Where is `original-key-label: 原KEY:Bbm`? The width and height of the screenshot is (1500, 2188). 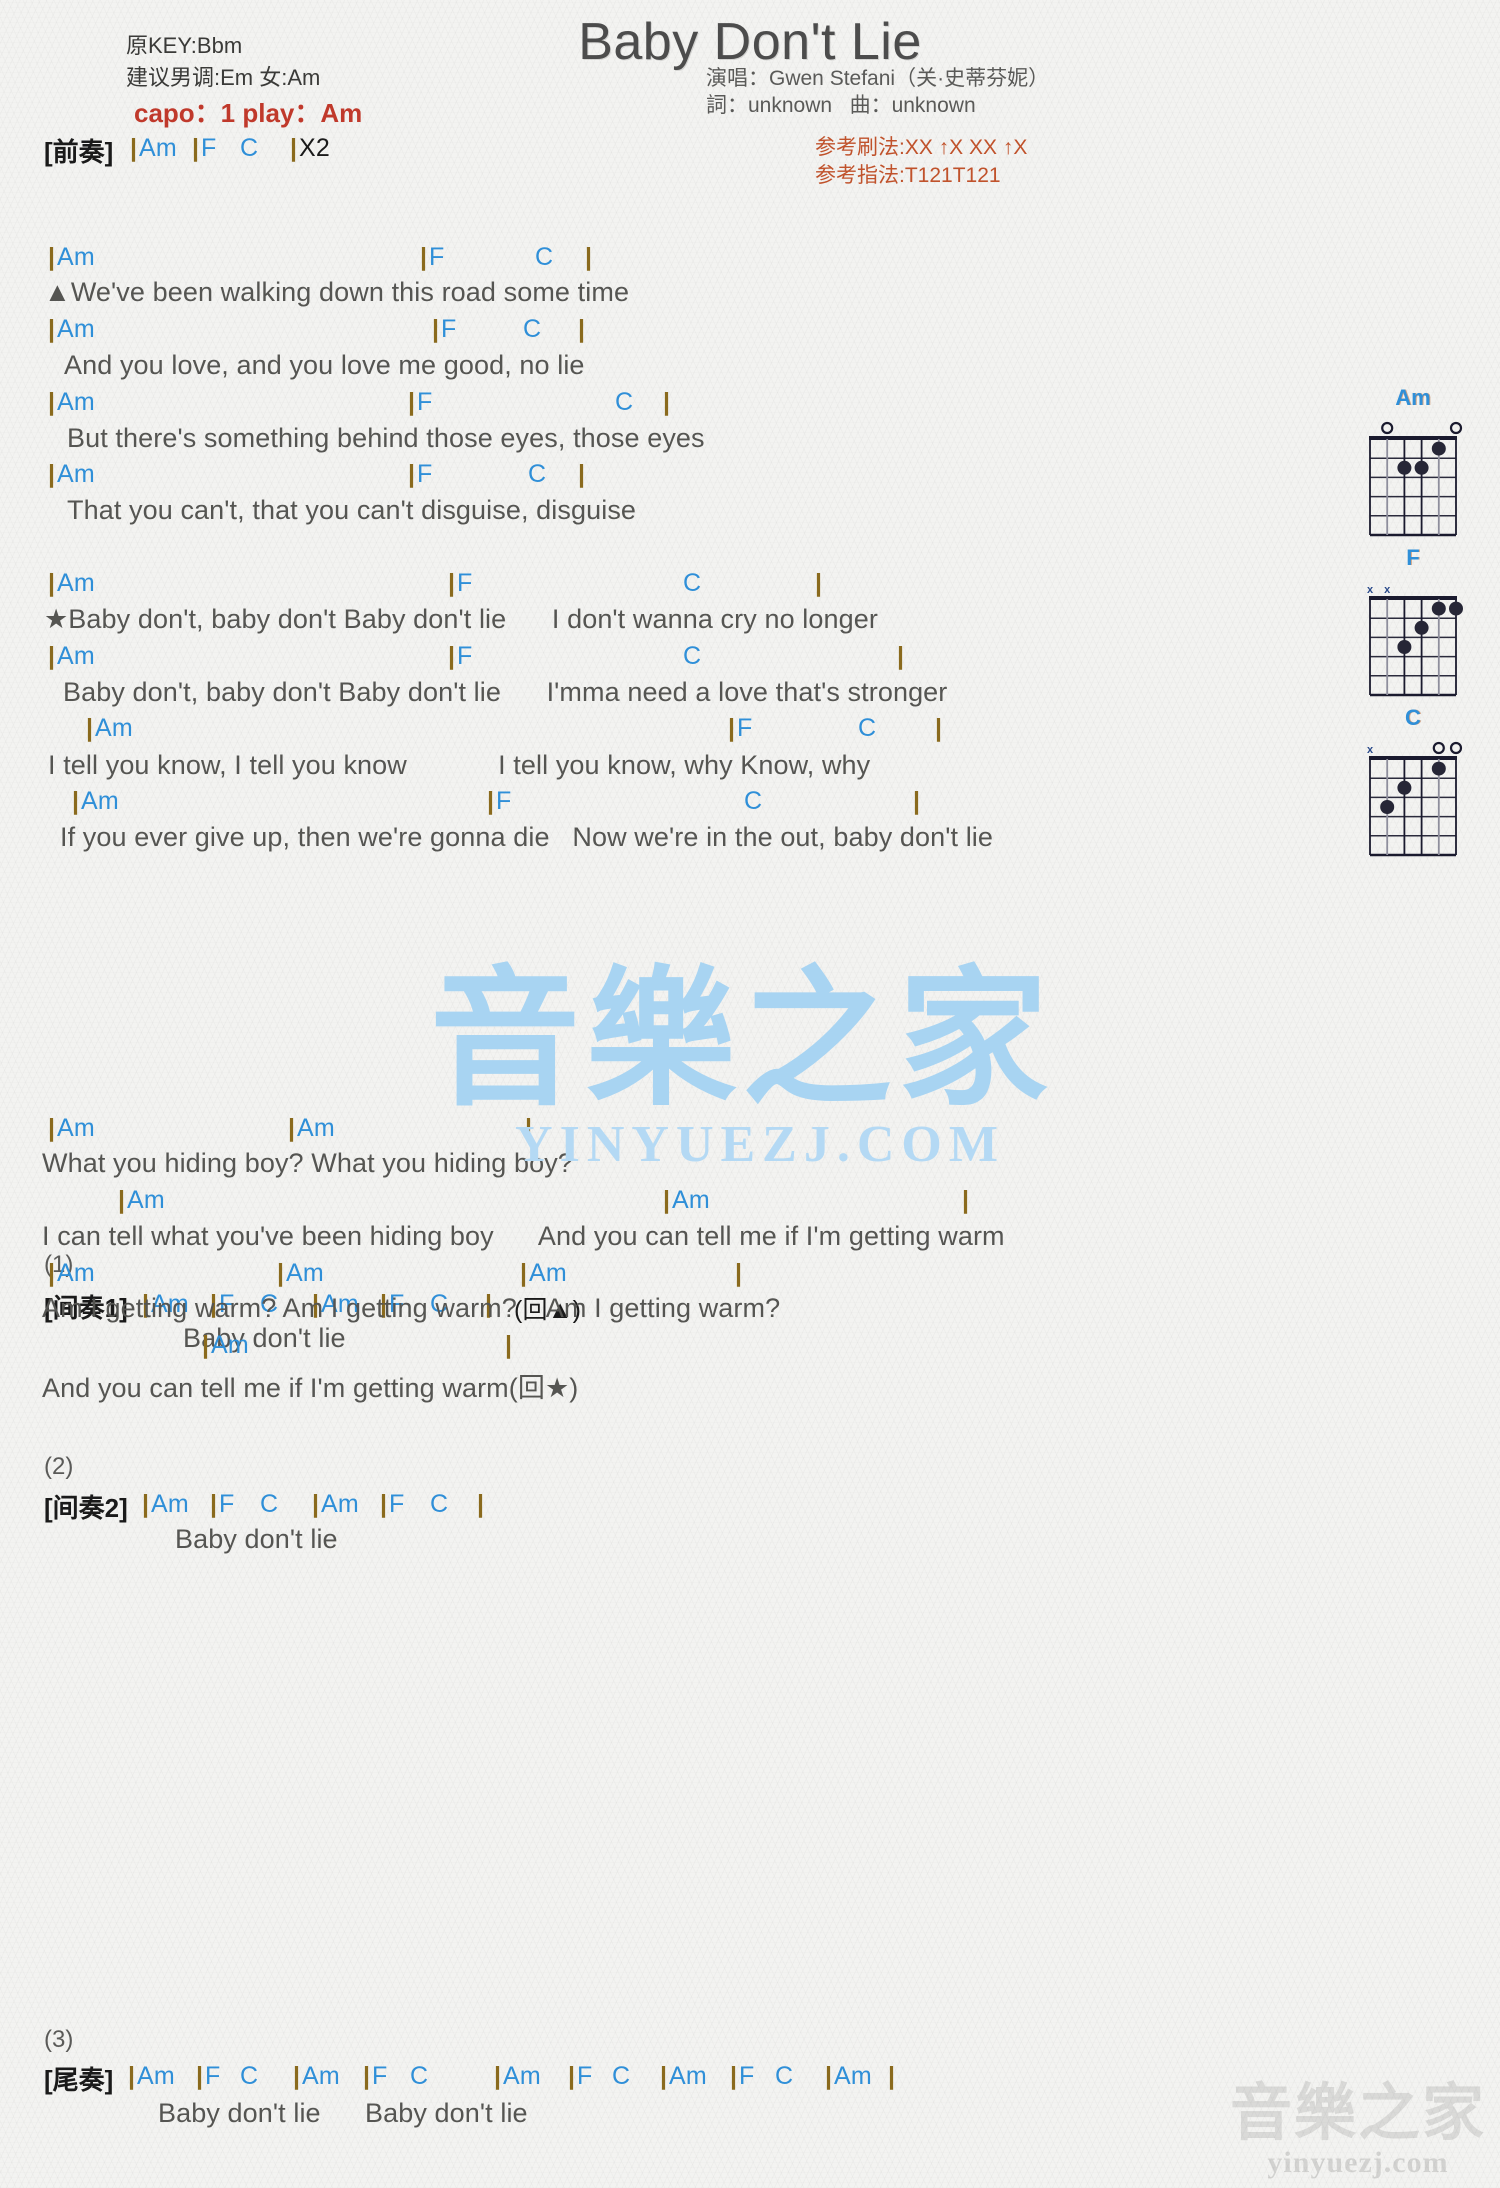
original-key-label: 原KEY:Bbm is located at coordinates (184, 45).